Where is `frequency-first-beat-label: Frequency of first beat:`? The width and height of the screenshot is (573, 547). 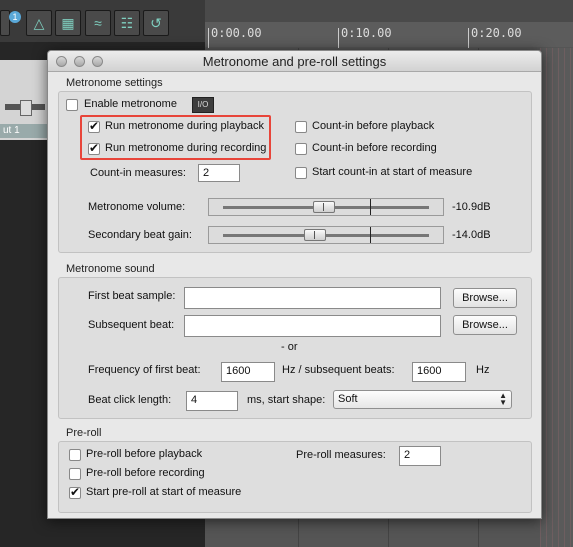
frequency-first-beat-label: Frequency of first beat: is located at coordinates (144, 370).